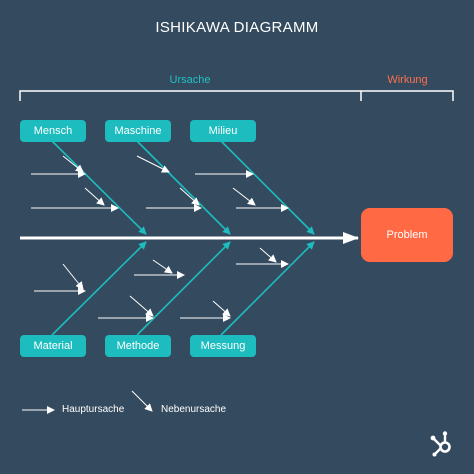 This screenshot has height=474, width=474. What do you see at coordinates (138, 131) in the screenshot?
I see `category-maschine: Maschine` at bounding box center [138, 131].